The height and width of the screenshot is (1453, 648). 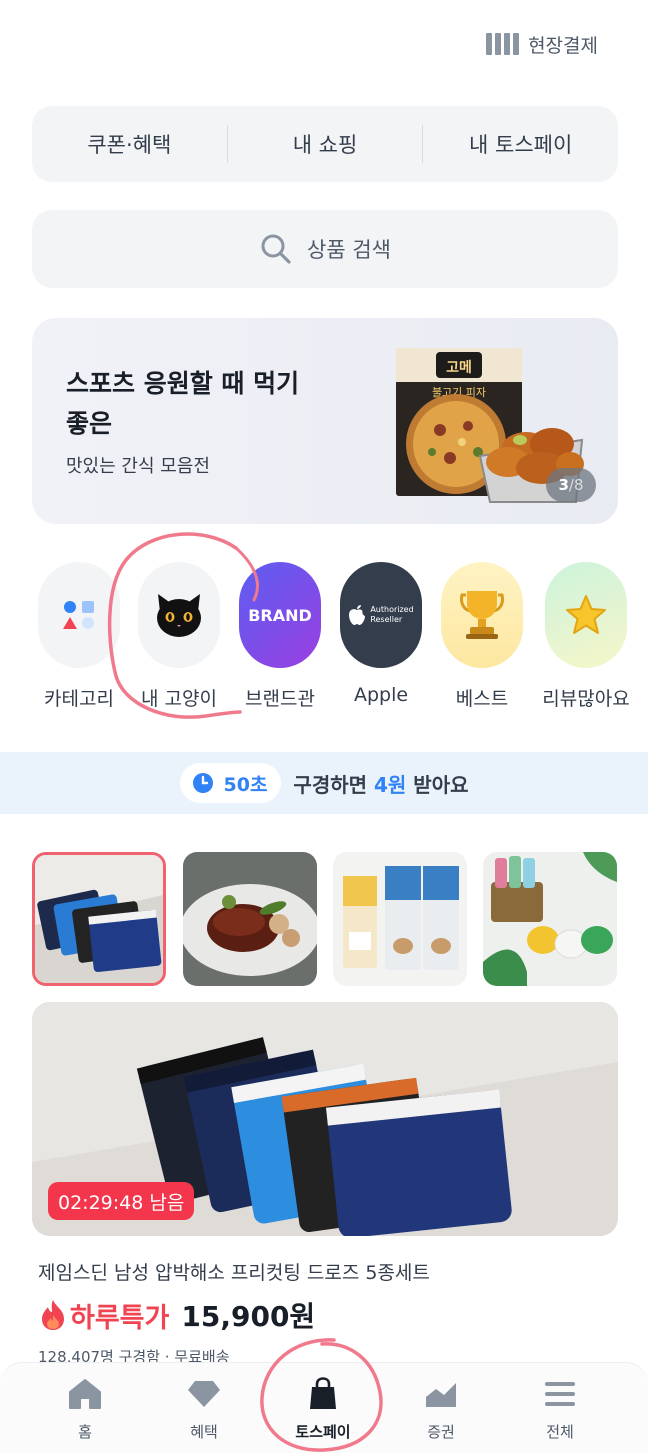 I want to click on shortcut-category-label: 카테고리, so click(x=79, y=699).